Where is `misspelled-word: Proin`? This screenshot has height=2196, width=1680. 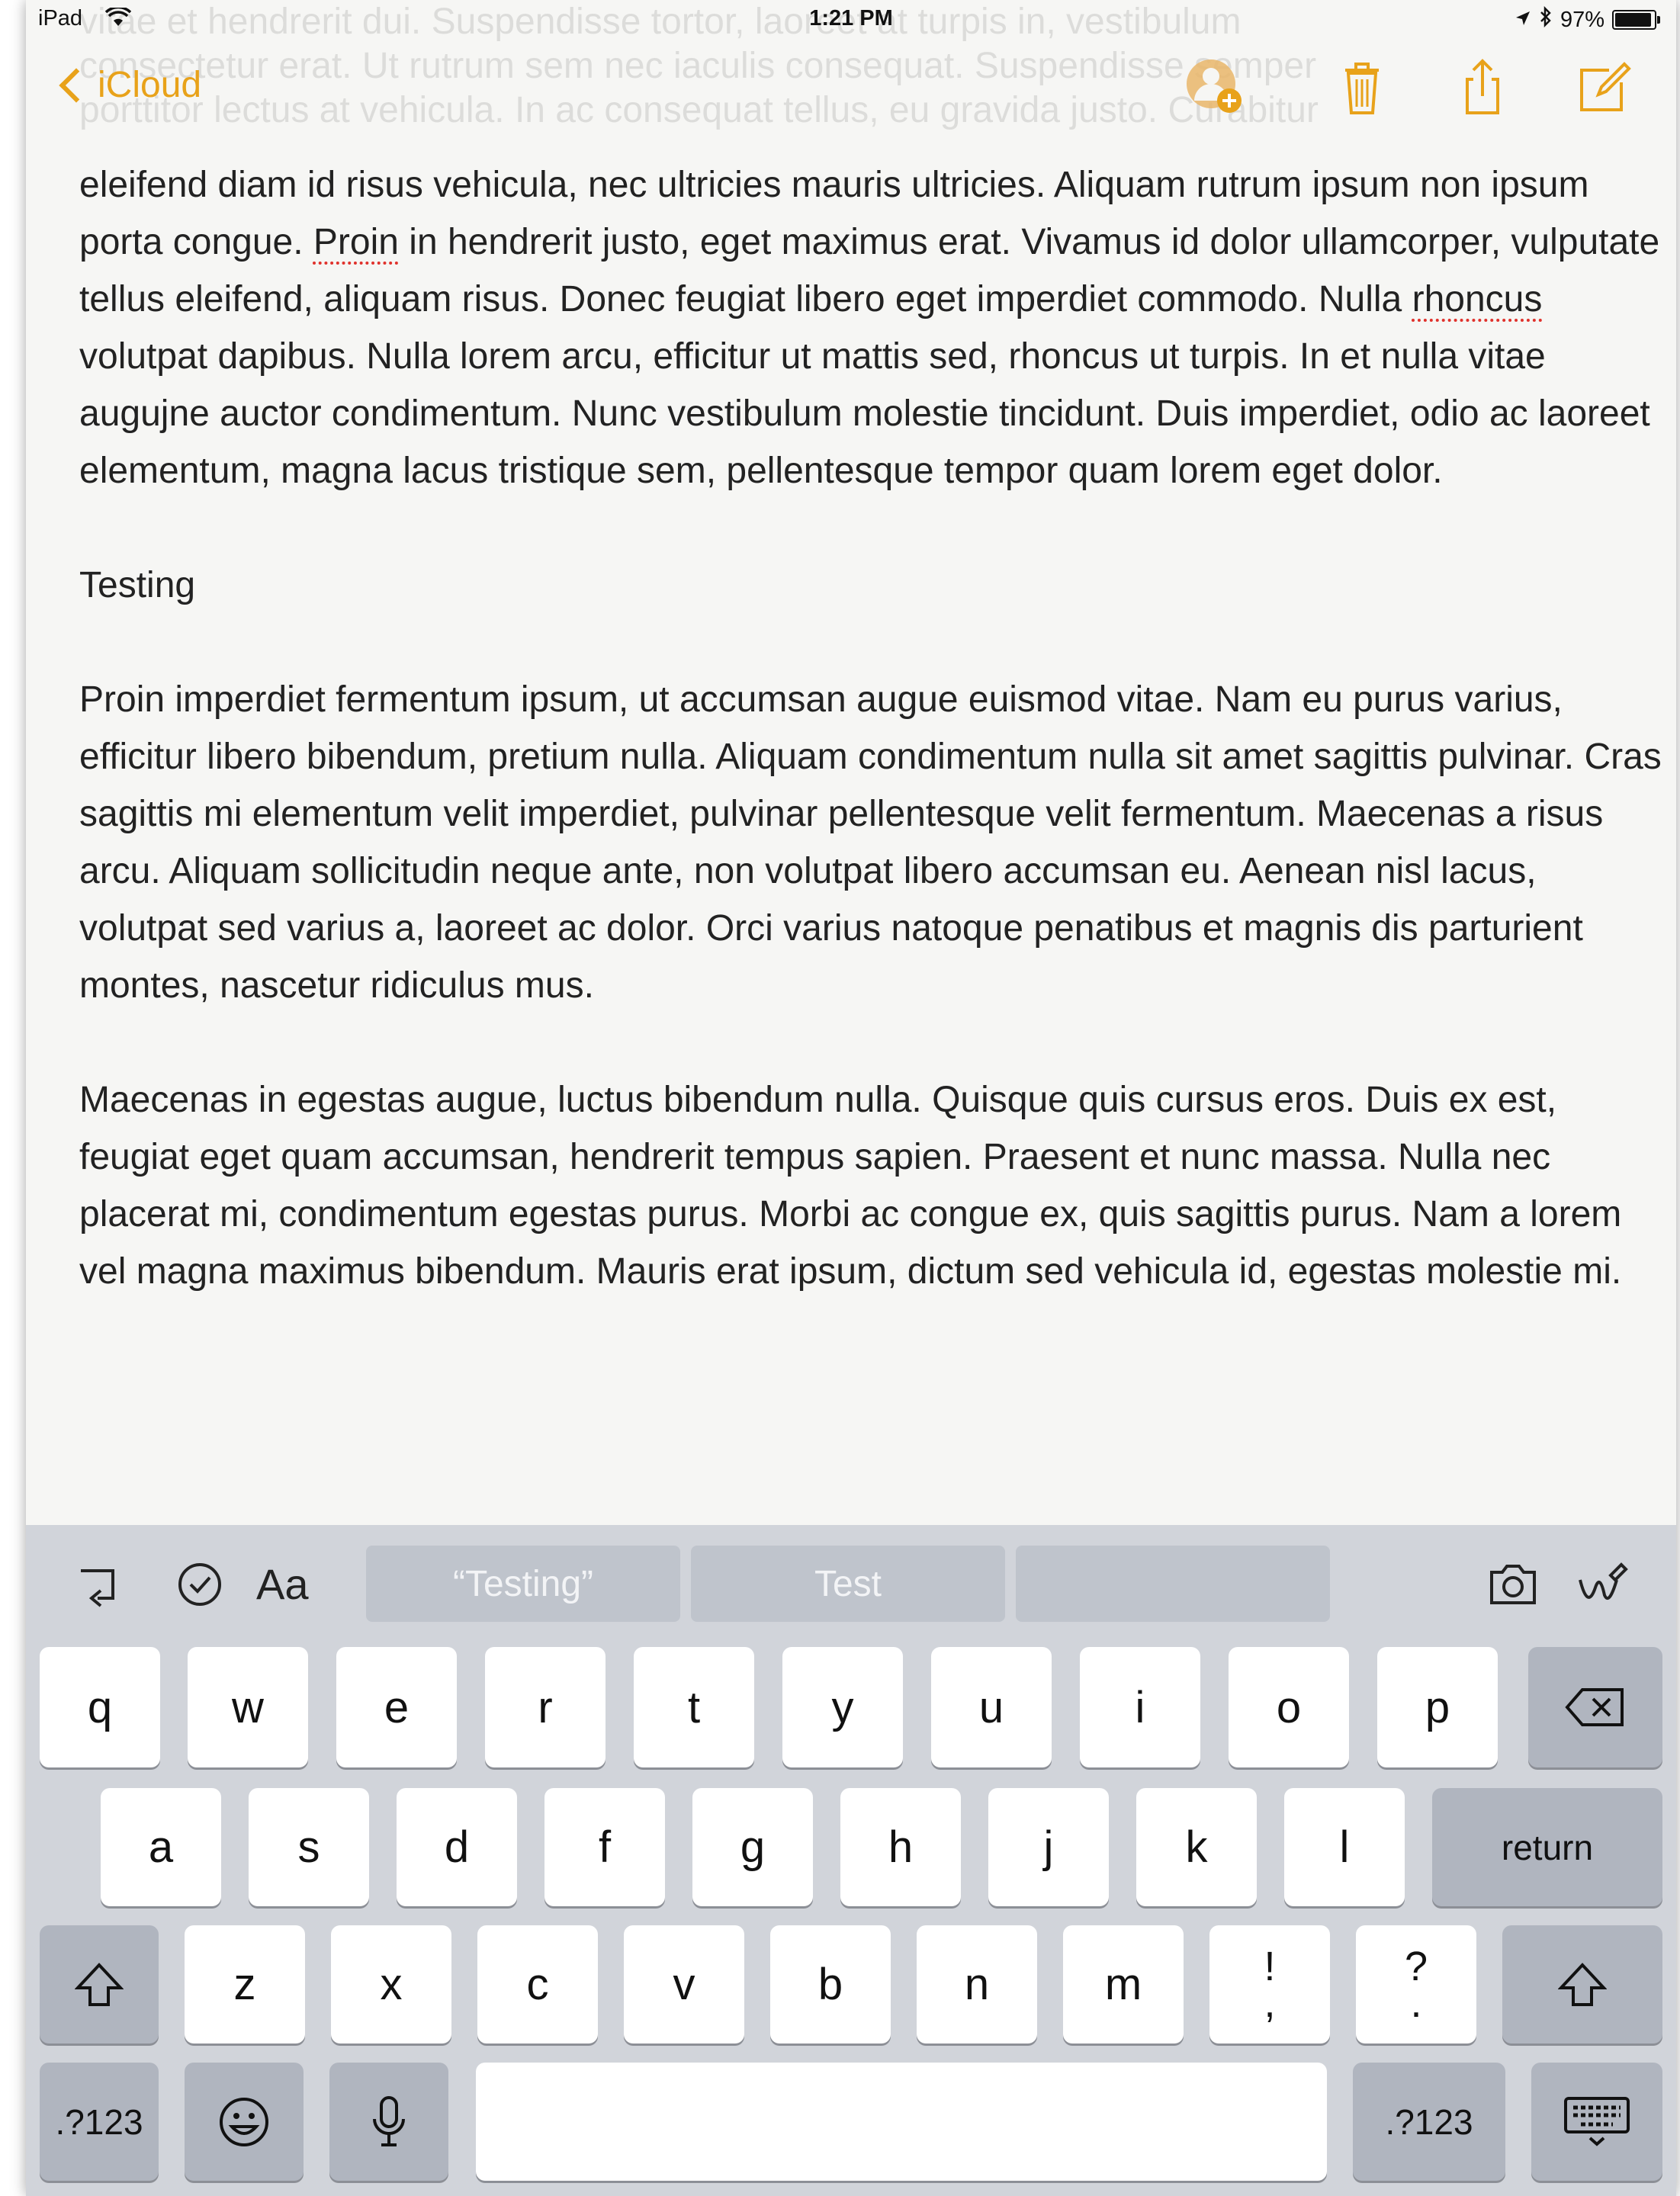
misspelled-word: Proin is located at coordinates (356, 242).